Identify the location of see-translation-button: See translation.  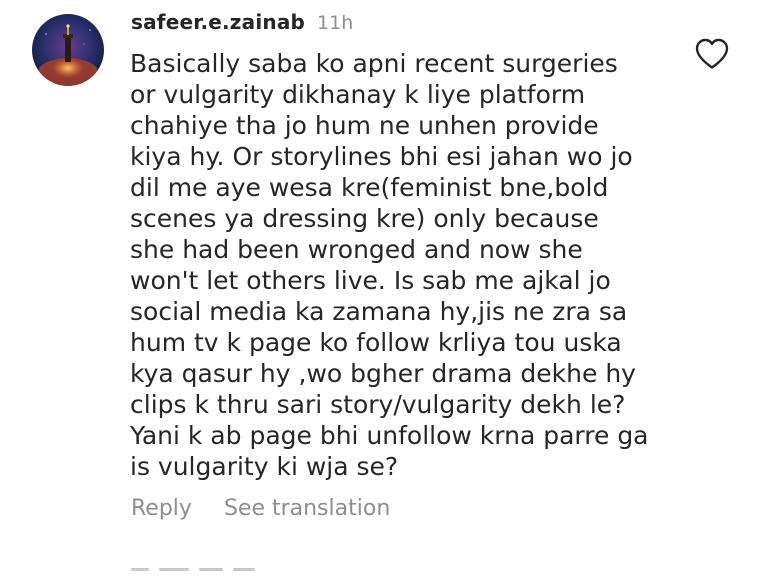
(307, 508).